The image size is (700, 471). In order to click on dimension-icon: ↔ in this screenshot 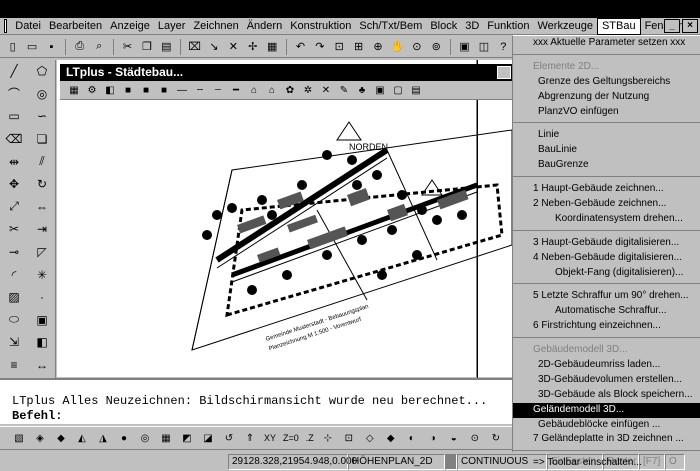, I will do `click(42, 365)`.